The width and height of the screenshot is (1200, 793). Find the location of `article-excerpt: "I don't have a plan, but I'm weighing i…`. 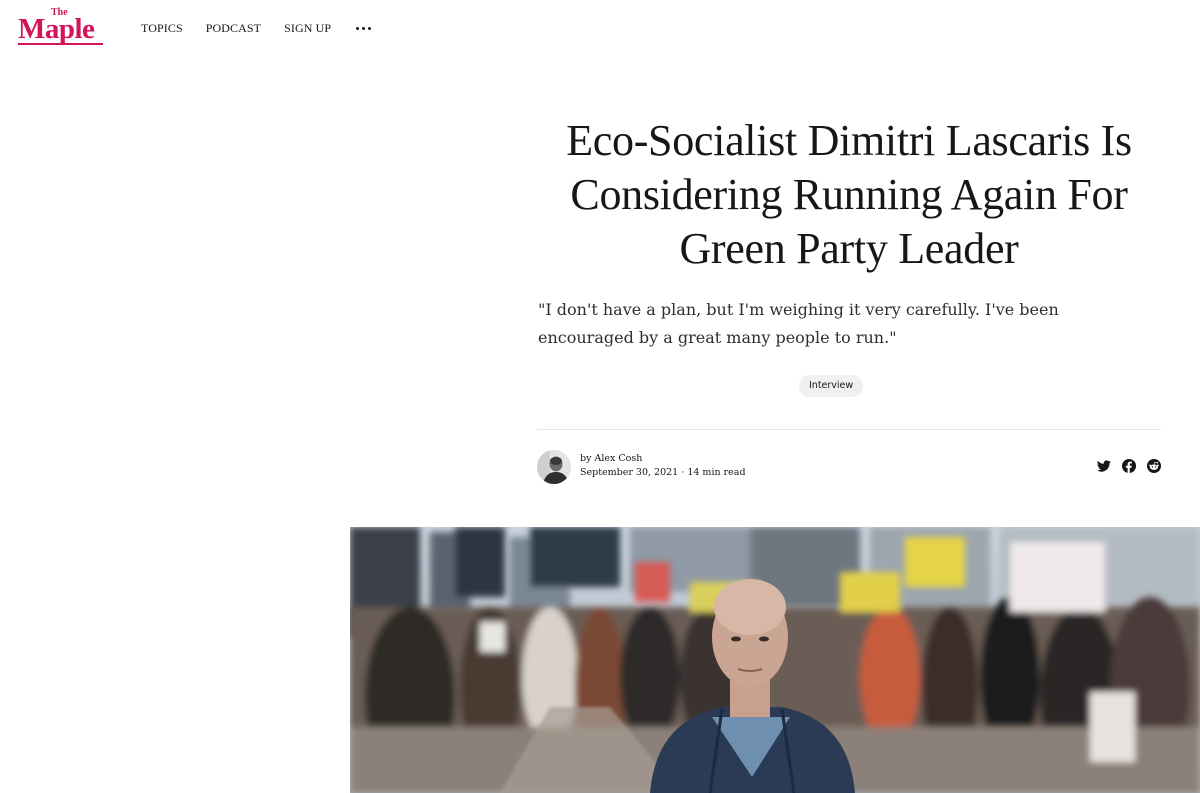

article-excerpt: "I don't have a plan, but I'm weighing i… is located at coordinates (798, 323).